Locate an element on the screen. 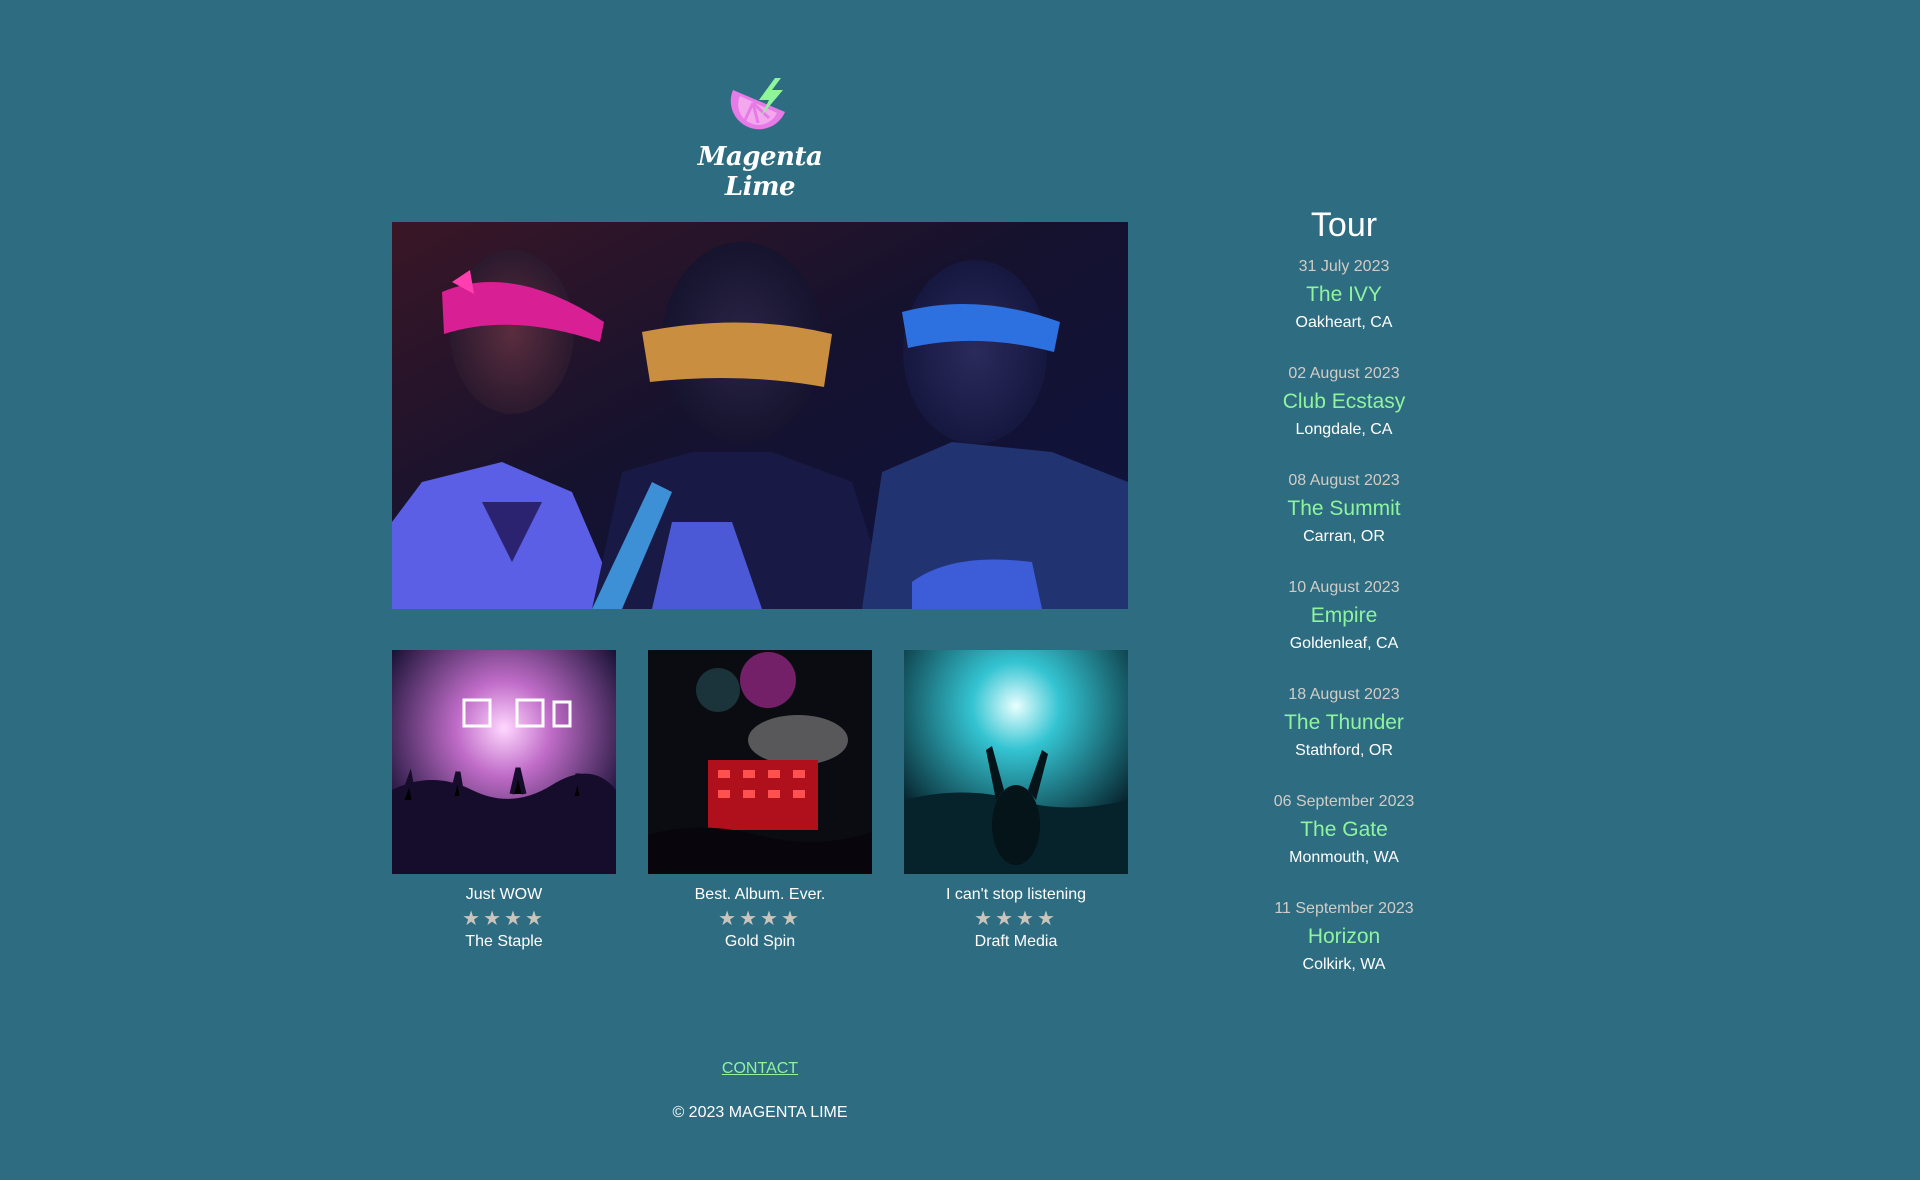 This screenshot has height=1180, width=1920. show-date: 02 August 2023 is located at coordinates (1344, 373).